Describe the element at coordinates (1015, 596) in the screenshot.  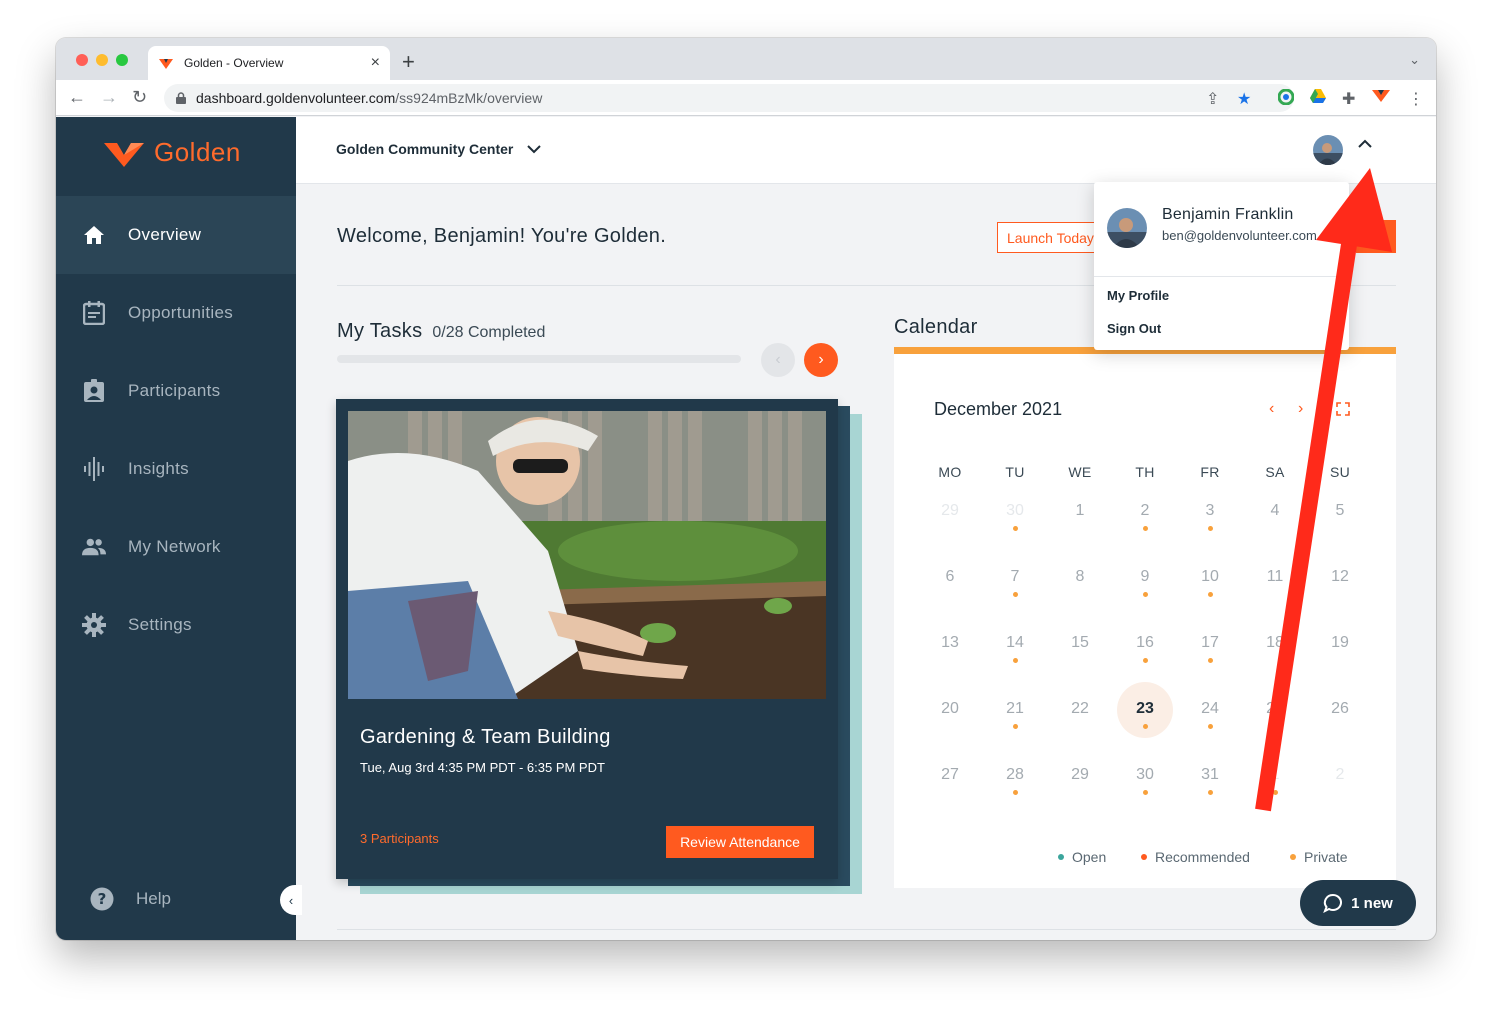
I see `calendar-day: 7` at that location.